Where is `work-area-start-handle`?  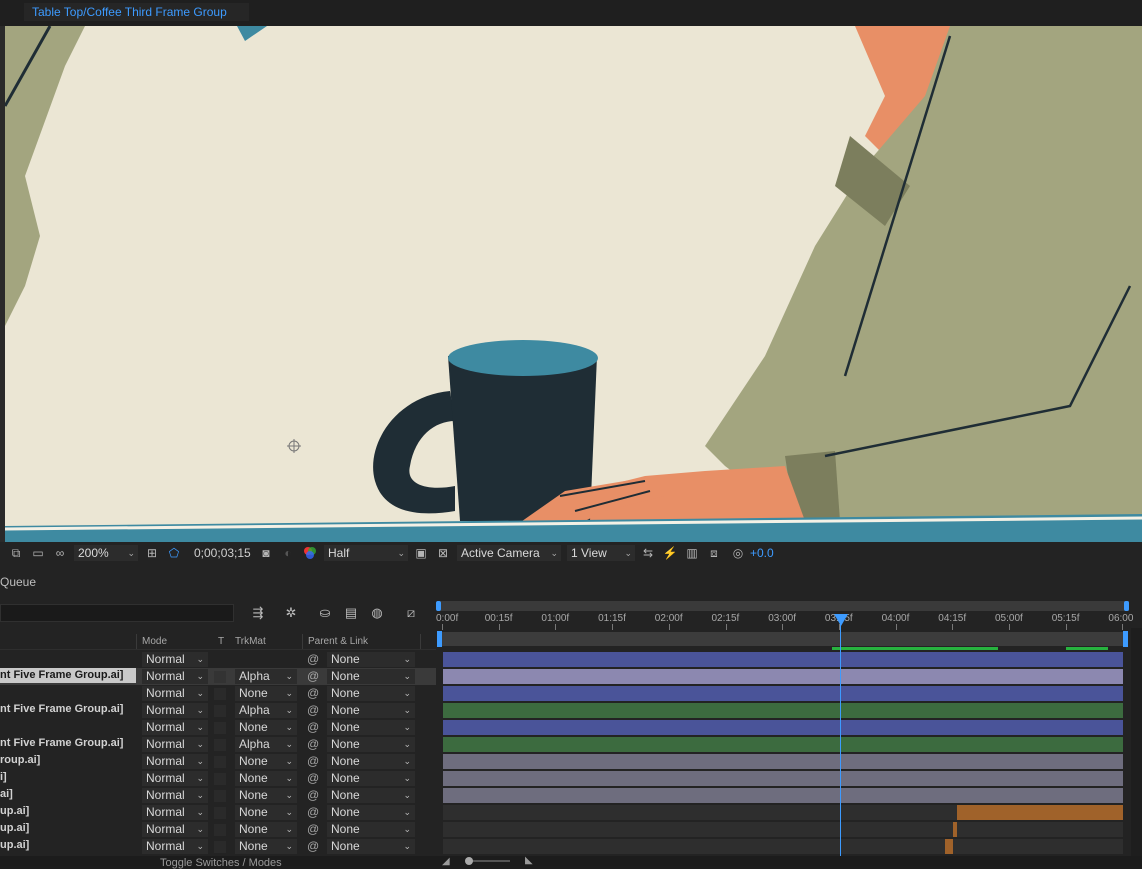 work-area-start-handle is located at coordinates (439, 639).